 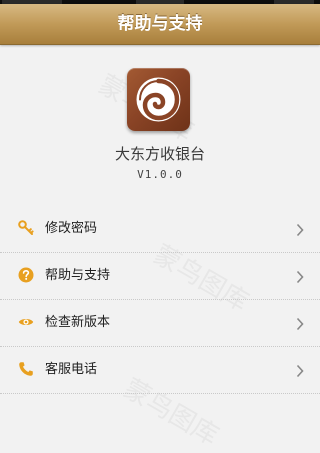 I want to click on menu-item-service-phone: 客服电话, so click(x=160, y=370).